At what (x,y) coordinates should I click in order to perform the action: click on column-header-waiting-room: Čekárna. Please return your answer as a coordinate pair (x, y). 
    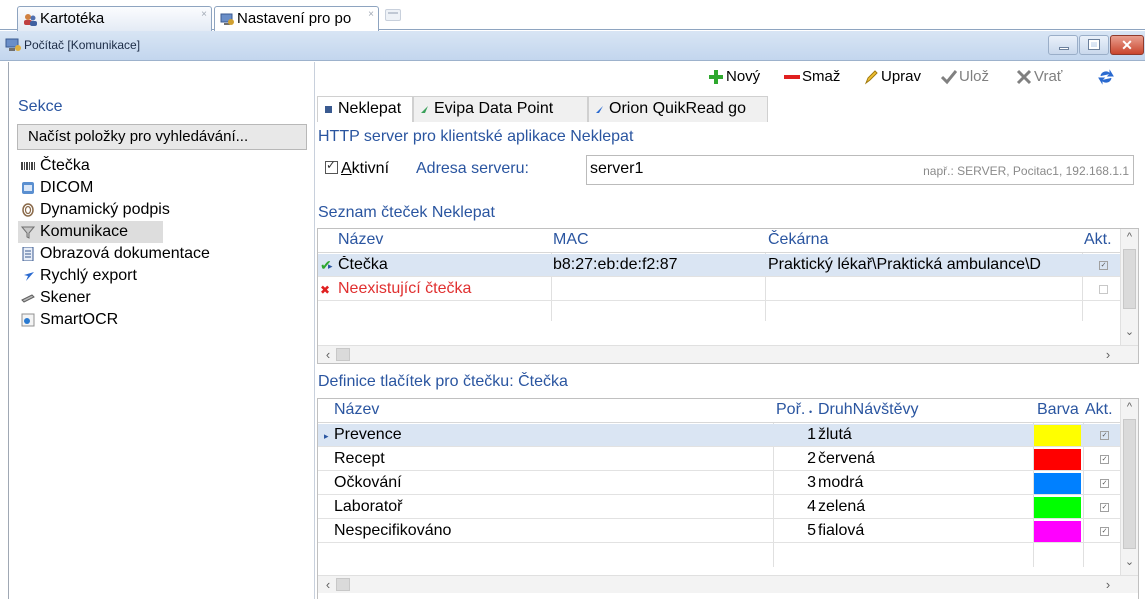
    Looking at the image, I should click on (798, 240).